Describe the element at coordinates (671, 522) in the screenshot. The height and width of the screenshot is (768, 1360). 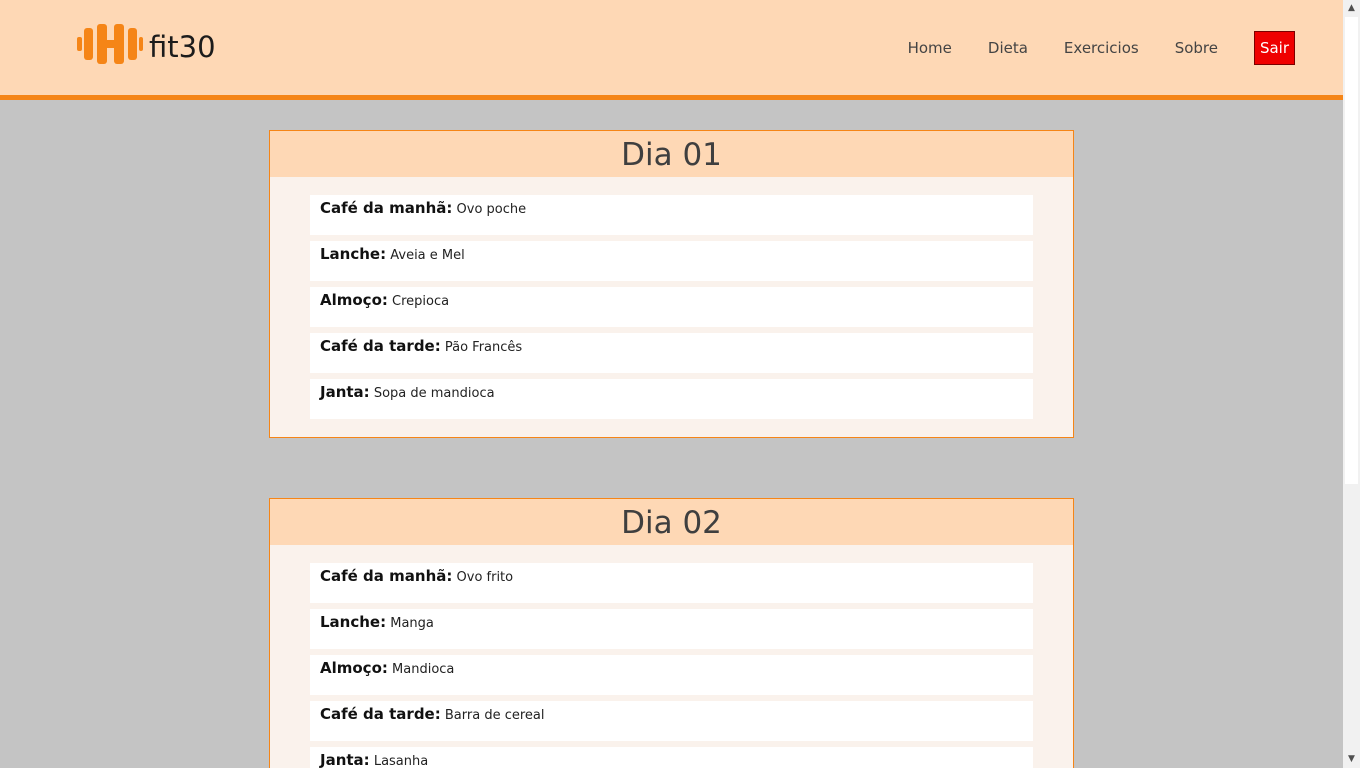
I see `day-title: Dia 02` at that location.